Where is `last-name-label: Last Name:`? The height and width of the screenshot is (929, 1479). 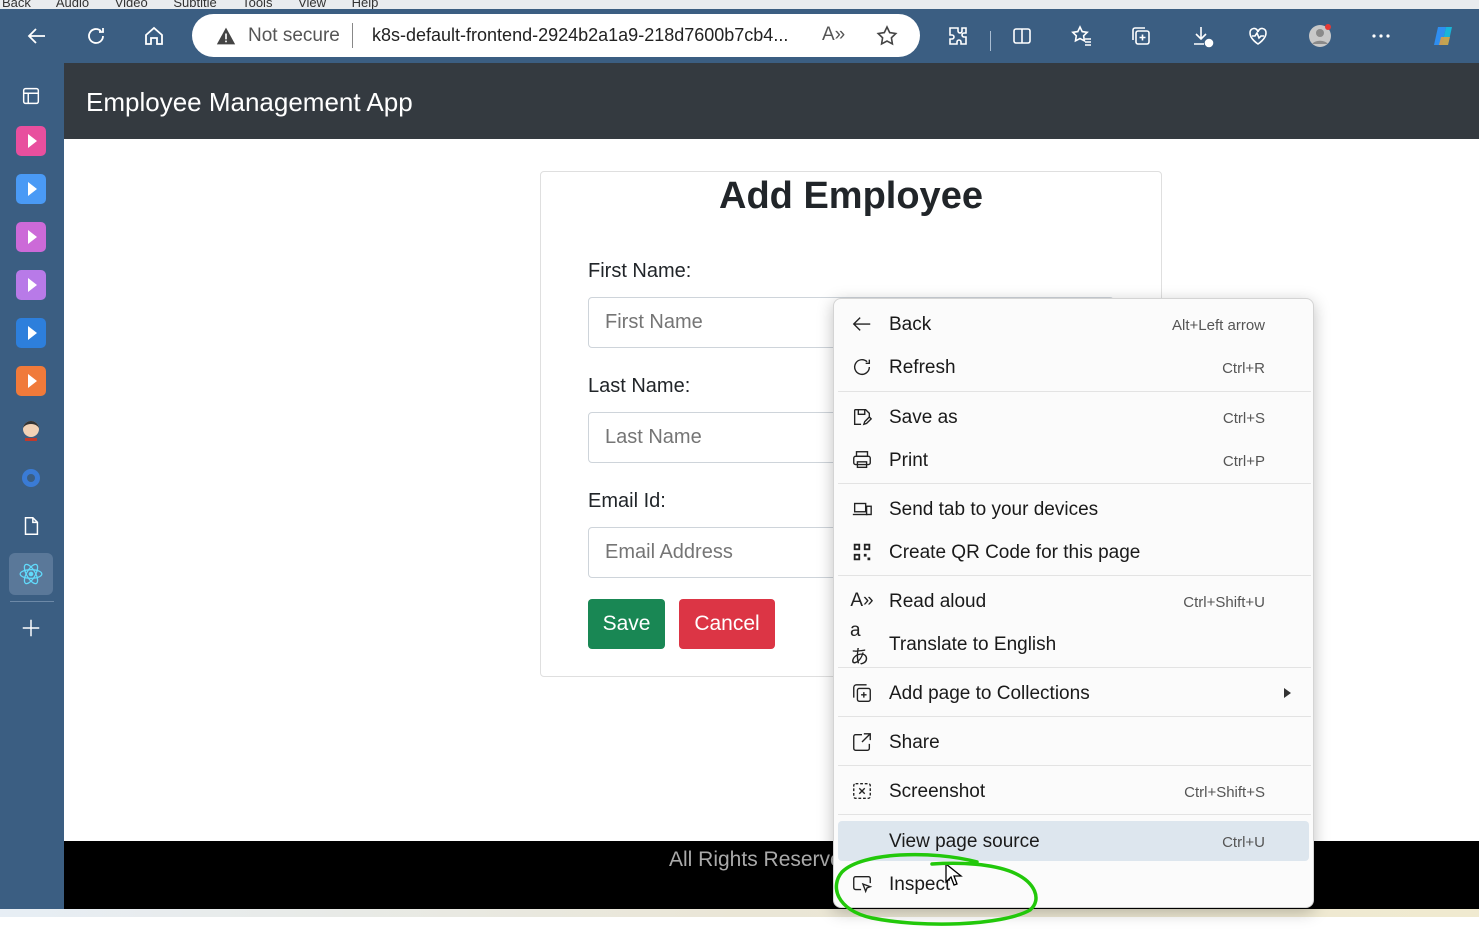
last-name-label: Last Name: is located at coordinates (639, 386).